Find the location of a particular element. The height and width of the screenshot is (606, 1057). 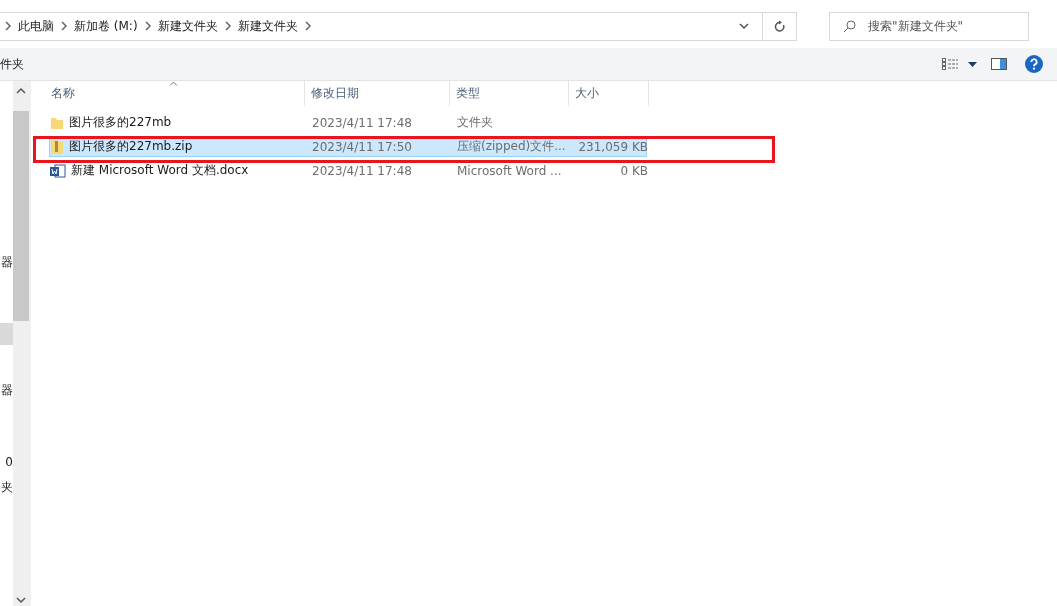

search-field: 搜索"新建文件夹" is located at coordinates (929, 26).